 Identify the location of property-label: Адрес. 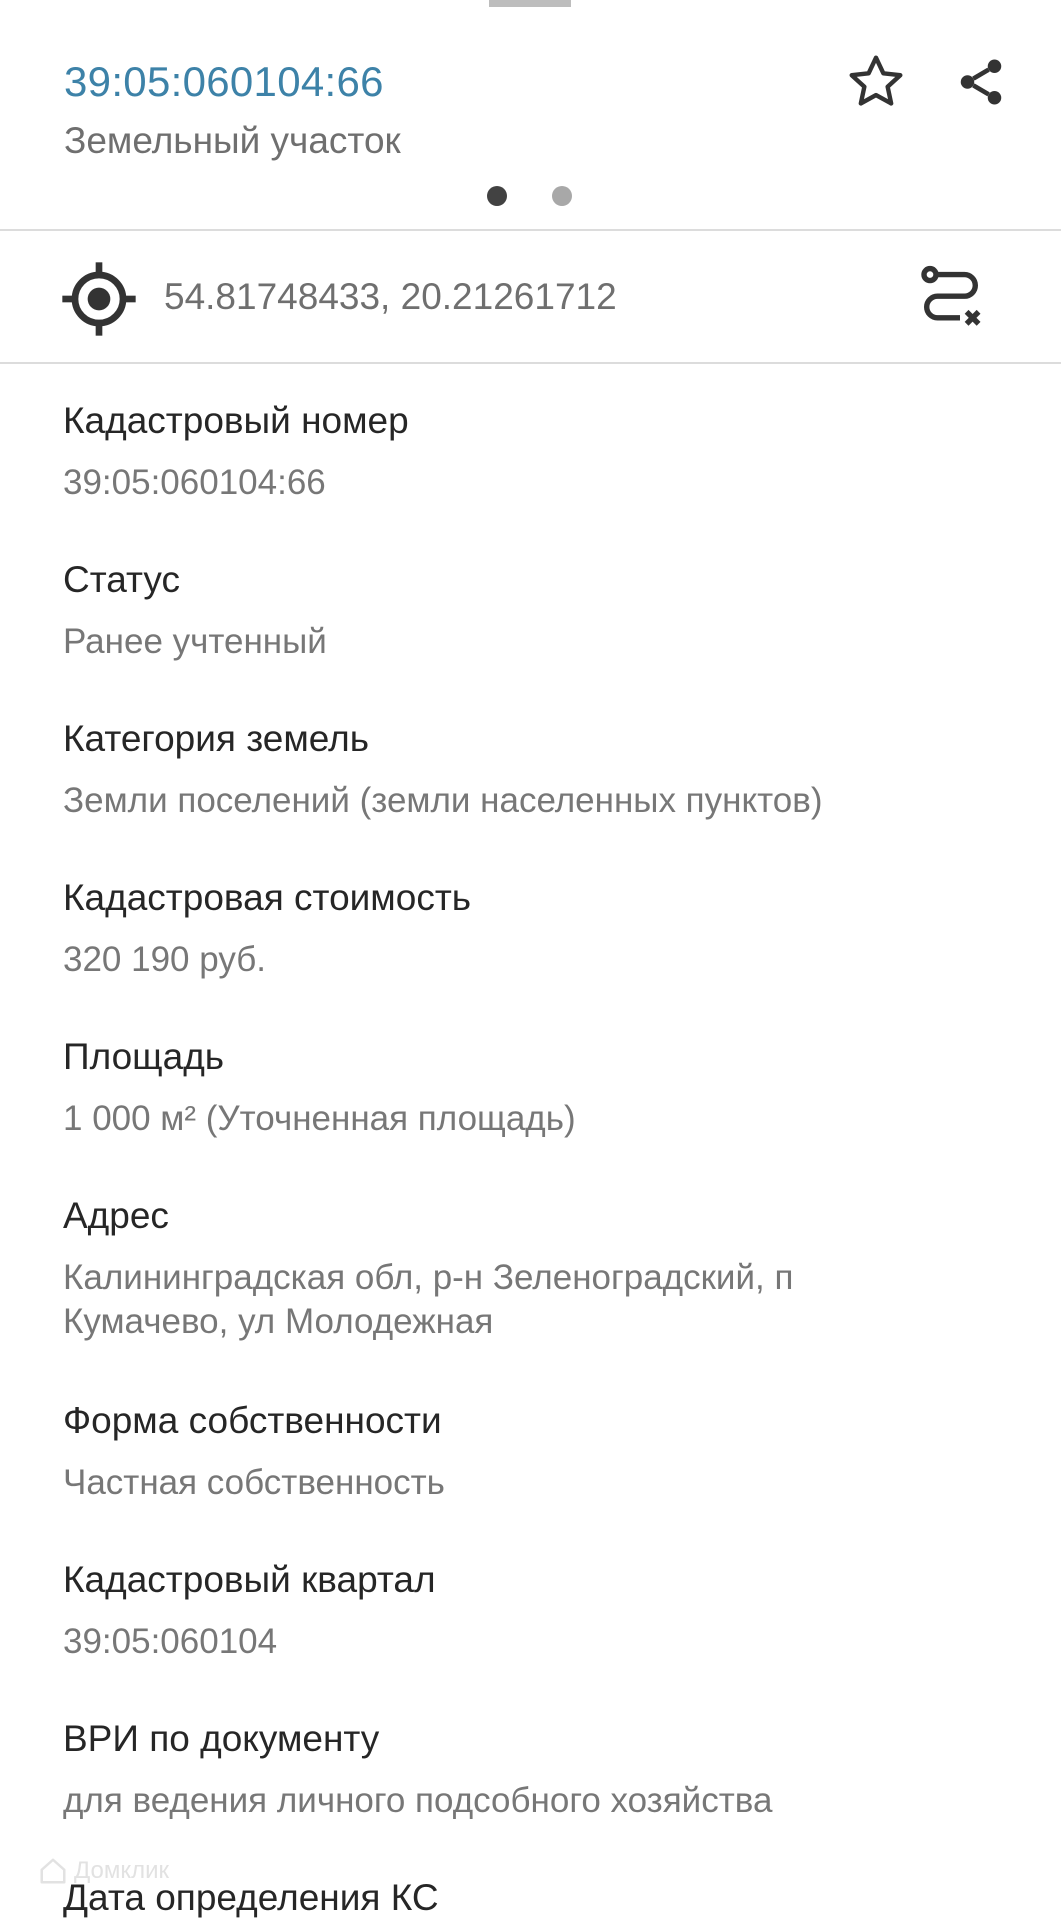
(116, 1215).